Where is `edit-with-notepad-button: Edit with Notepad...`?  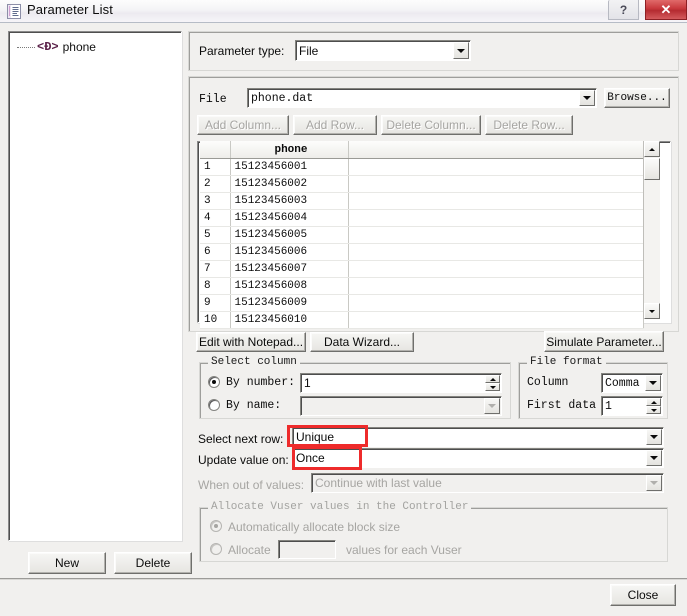 edit-with-notepad-button: Edit with Notepad... is located at coordinates (251, 342).